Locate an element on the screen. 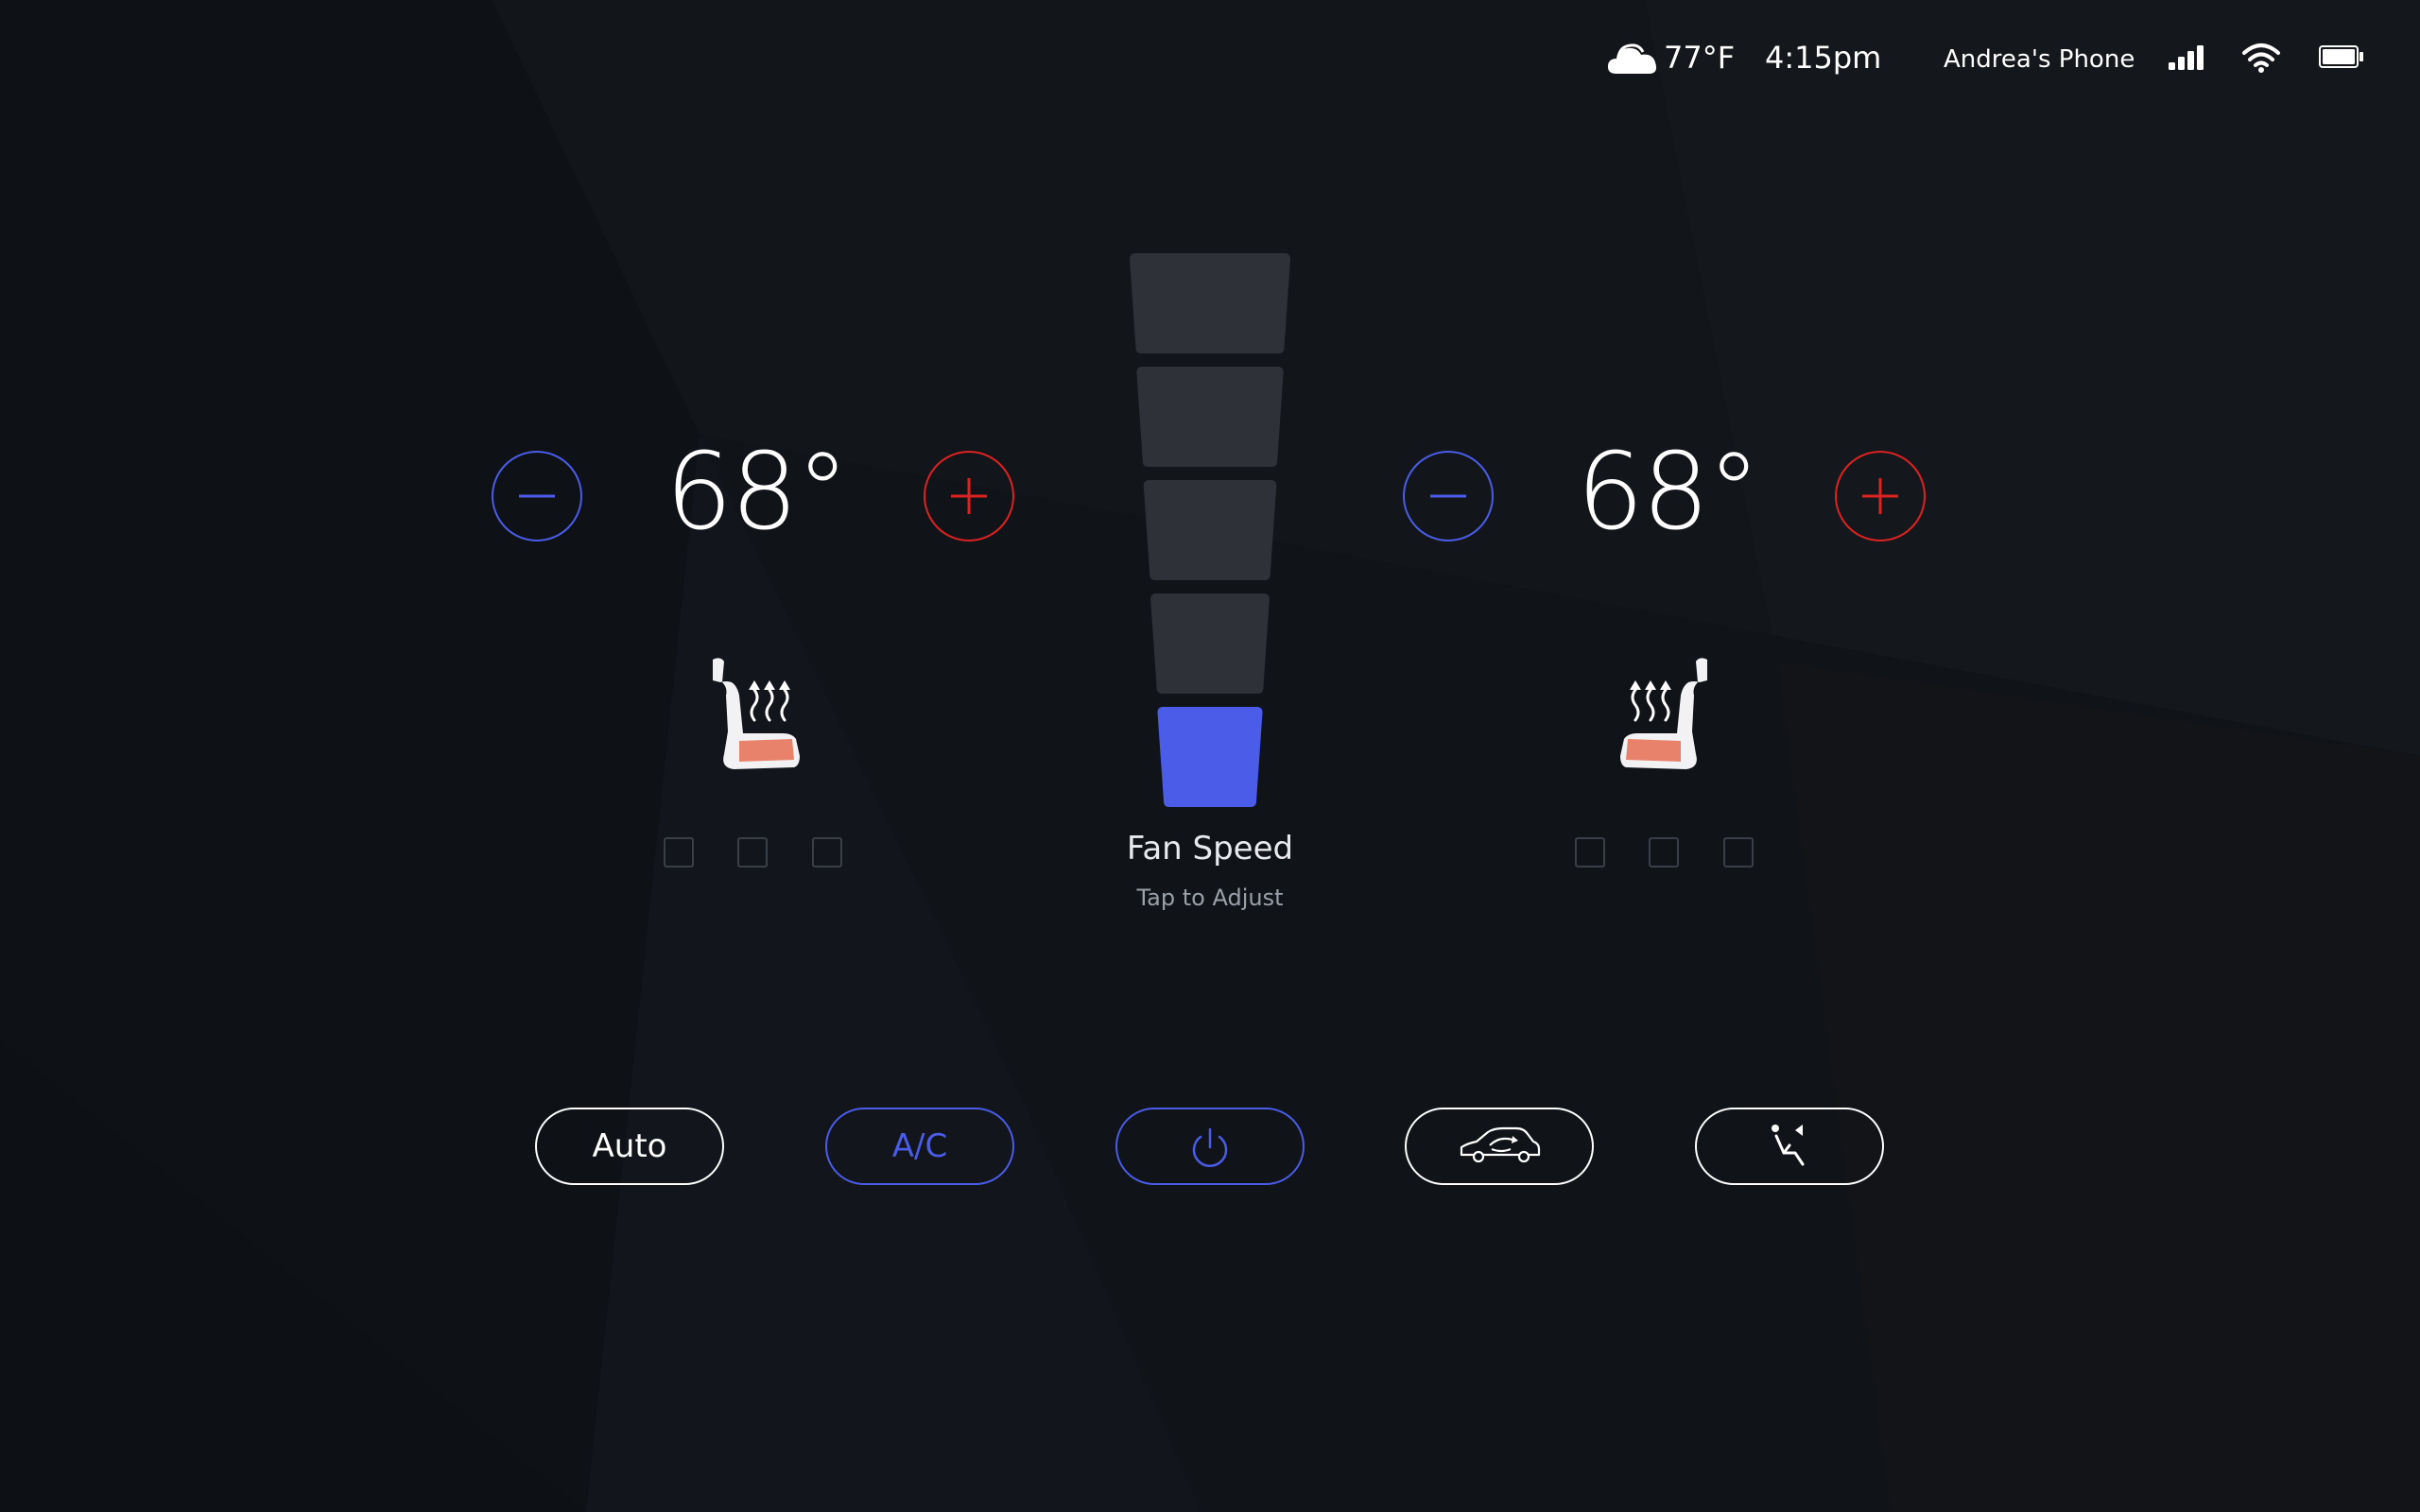 This screenshot has width=2420, height=1512. airflow-direction-icon is located at coordinates (1788, 1145).